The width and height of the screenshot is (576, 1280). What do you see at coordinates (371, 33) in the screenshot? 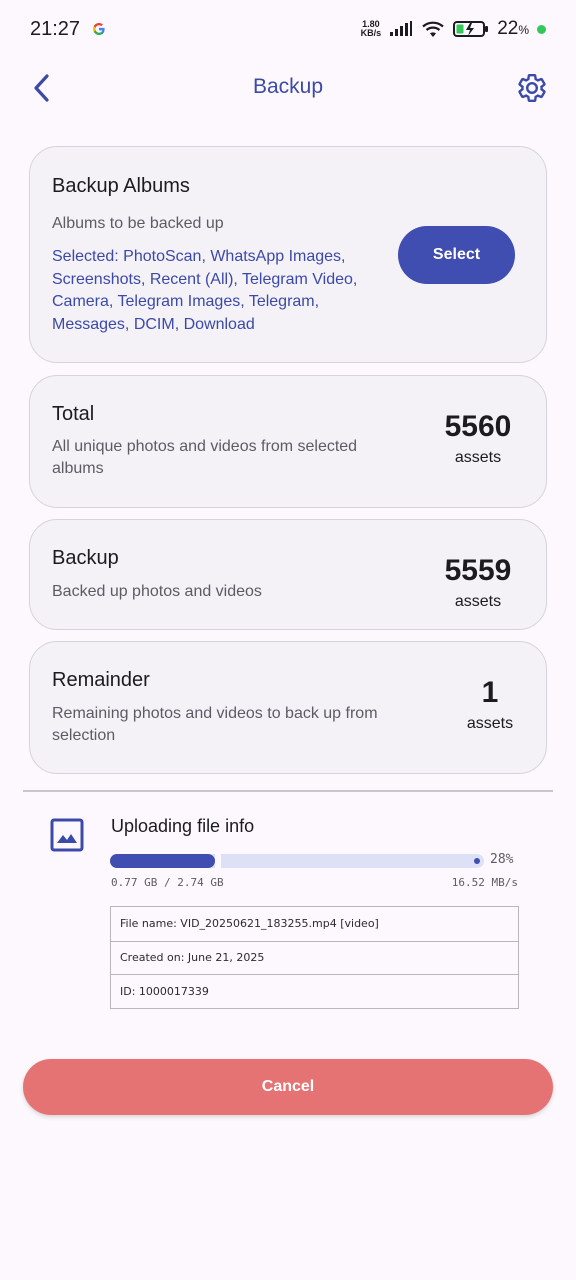
I see `network-speed-unit: KB/s` at bounding box center [371, 33].